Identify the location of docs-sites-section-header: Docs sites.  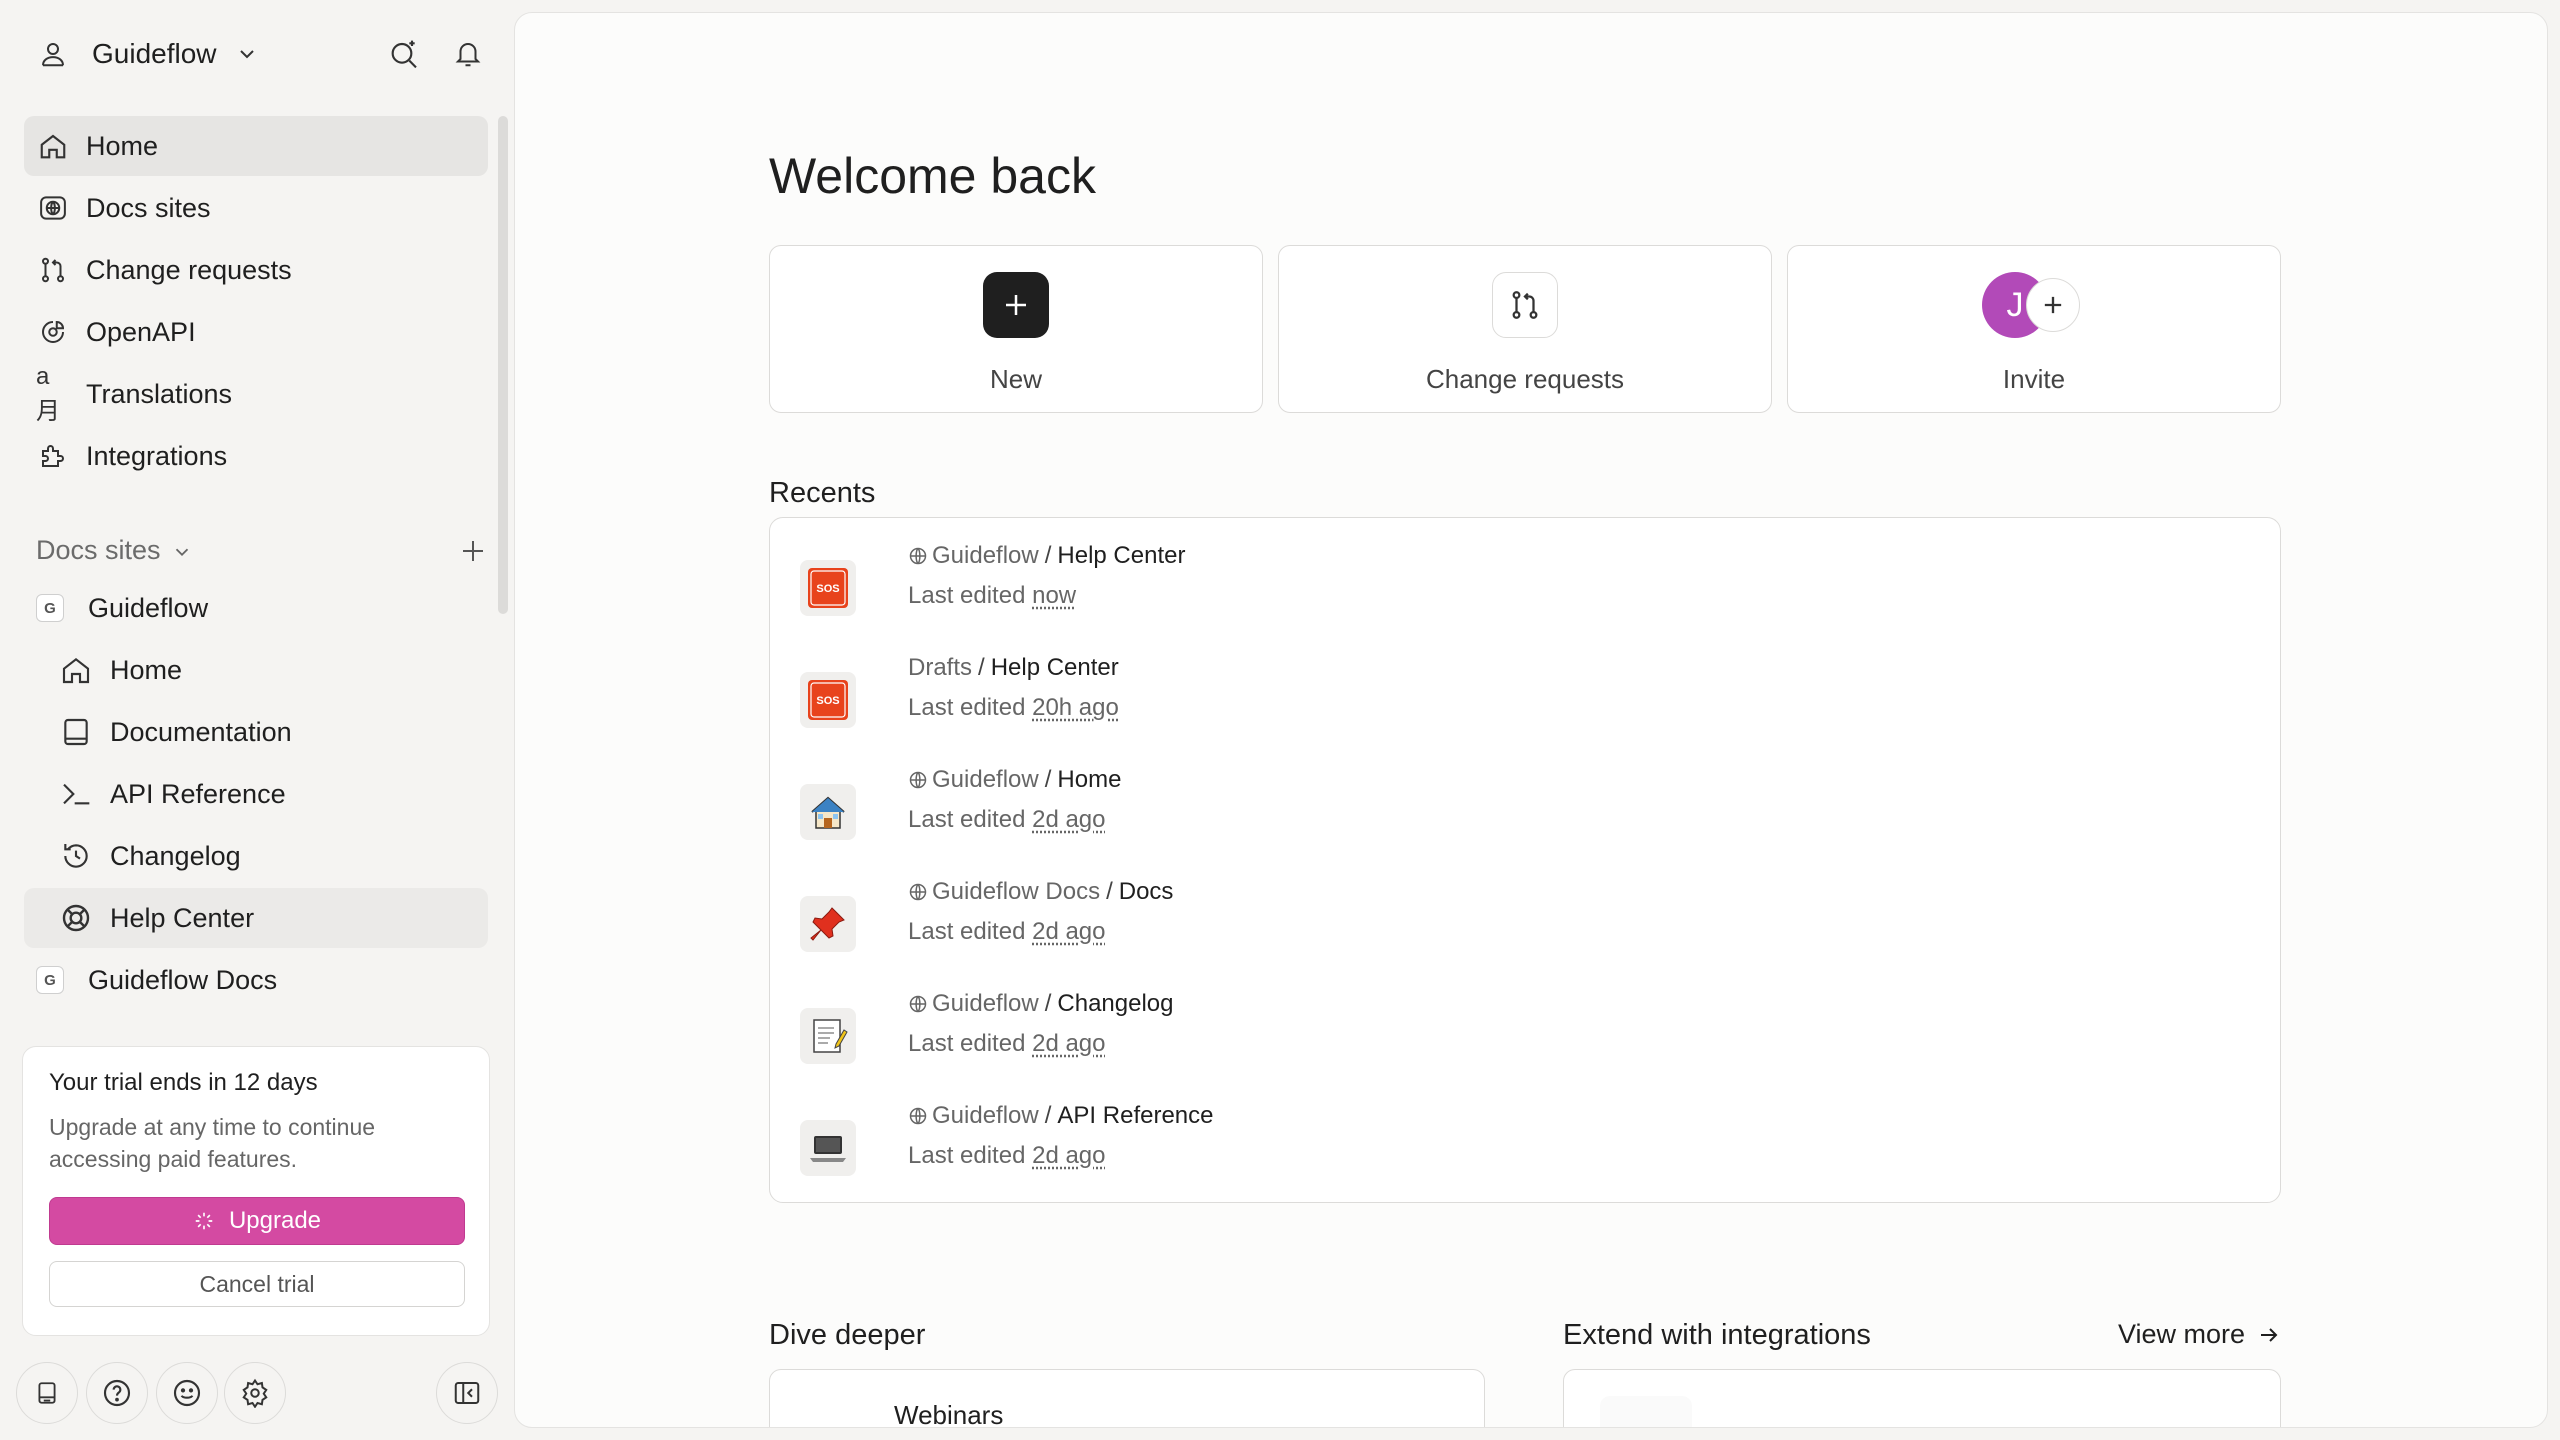
(262, 550).